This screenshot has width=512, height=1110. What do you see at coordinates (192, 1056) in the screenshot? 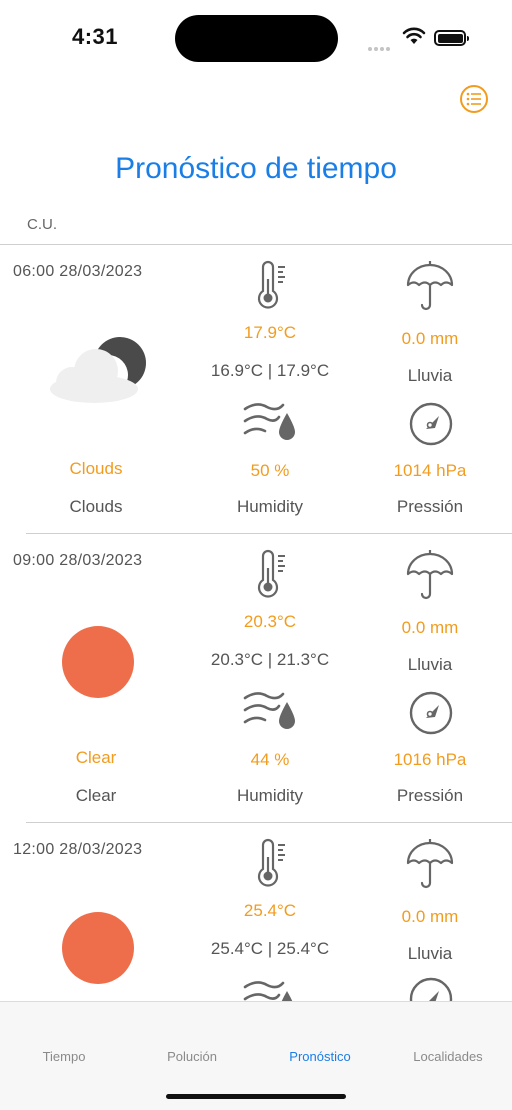
I see `tab-polucion: Polución` at bounding box center [192, 1056].